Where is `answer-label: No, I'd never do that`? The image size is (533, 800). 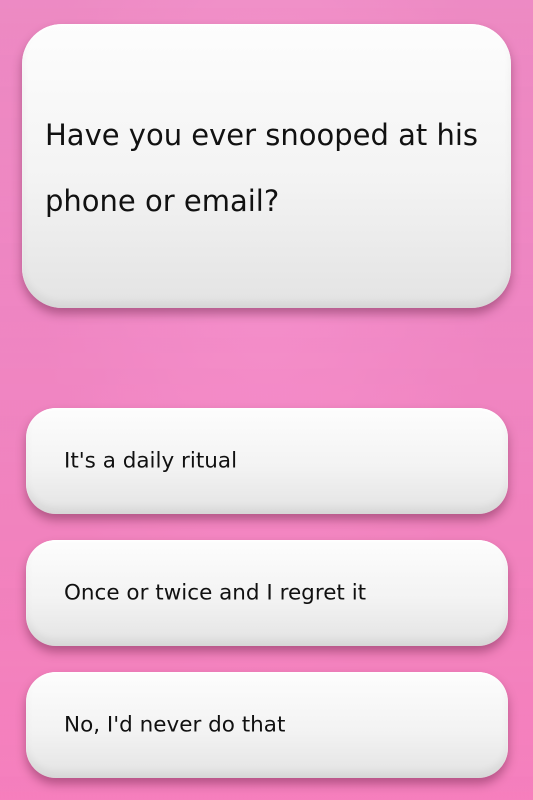 answer-label: No, I'd never do that is located at coordinates (175, 725).